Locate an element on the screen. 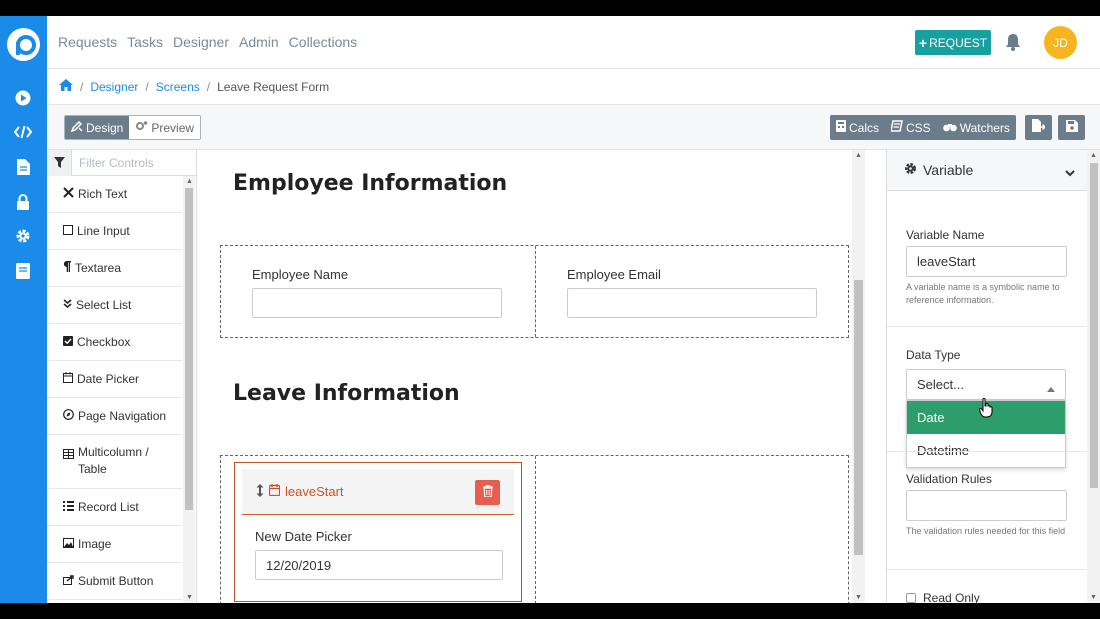 The width and height of the screenshot is (1100, 619). controls-scrollbar: ▲ ▼ is located at coordinates (189, 389).